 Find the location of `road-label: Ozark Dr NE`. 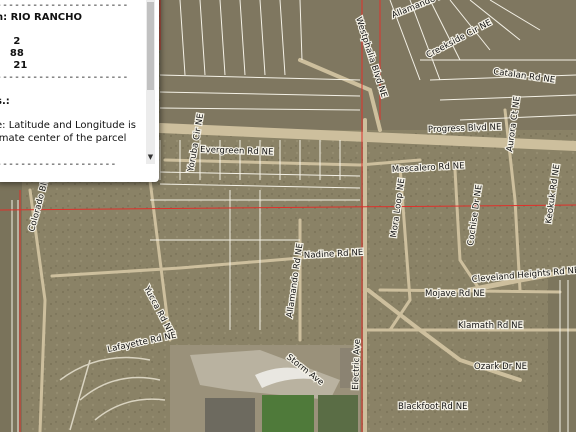

road-label: Ozark Dr NE is located at coordinates (500, 367).